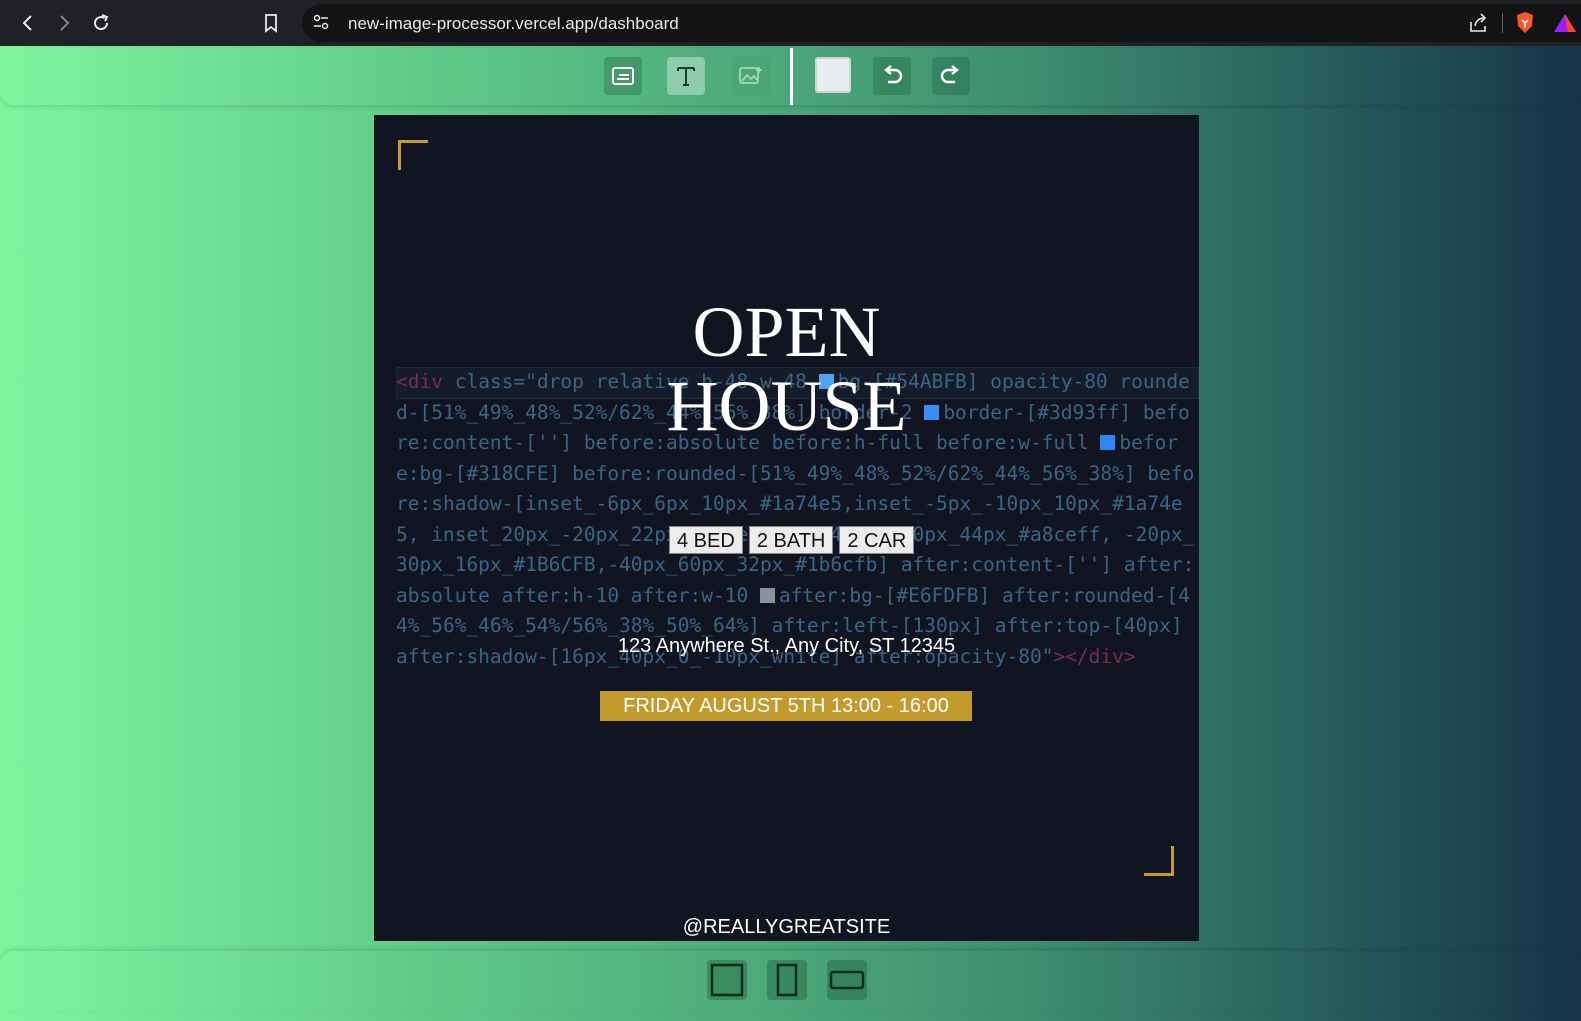 The width and height of the screenshot is (1581, 1021). I want to click on browser-chrome: new-image-processor.vercel.app/dashboard, so click(790, 23).